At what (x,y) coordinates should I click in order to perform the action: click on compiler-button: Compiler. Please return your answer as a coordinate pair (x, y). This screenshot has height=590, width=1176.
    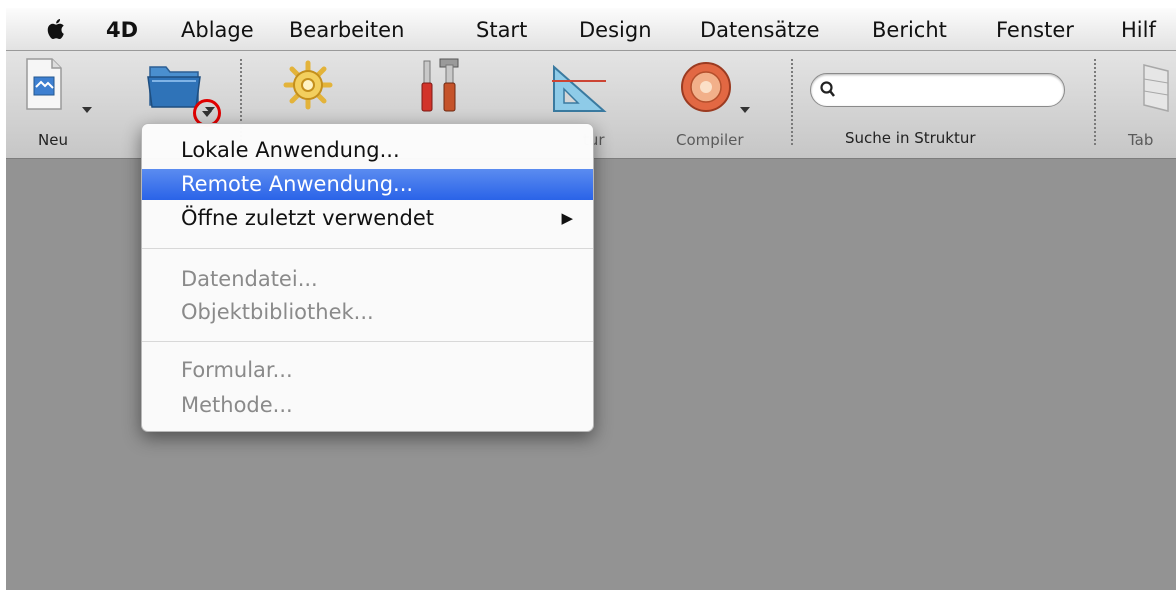
    Looking at the image, I should click on (721, 103).